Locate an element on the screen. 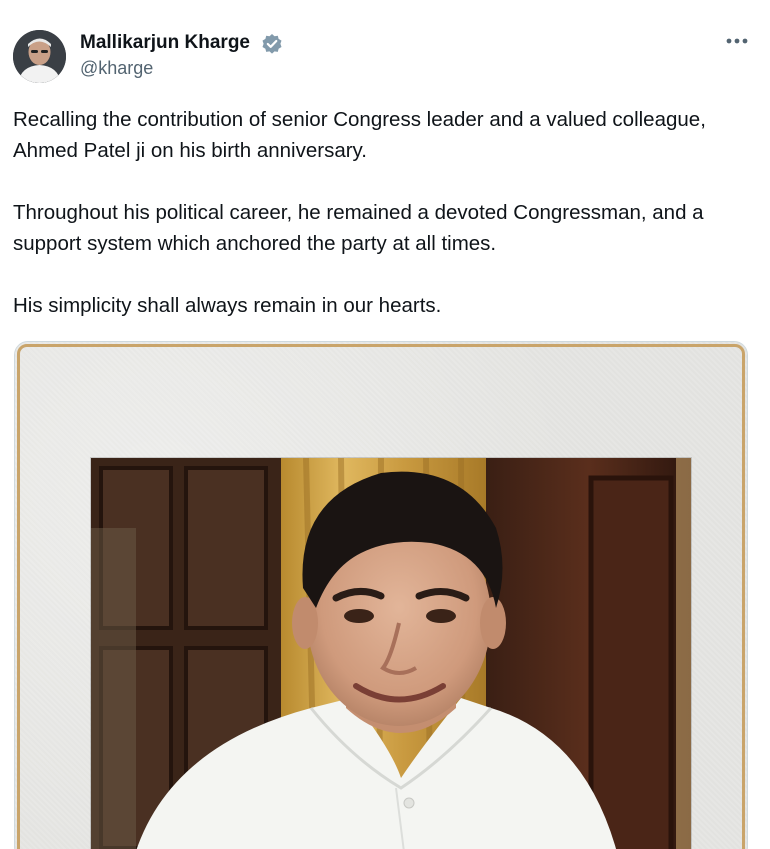  more-options-icon is located at coordinates (737, 41).